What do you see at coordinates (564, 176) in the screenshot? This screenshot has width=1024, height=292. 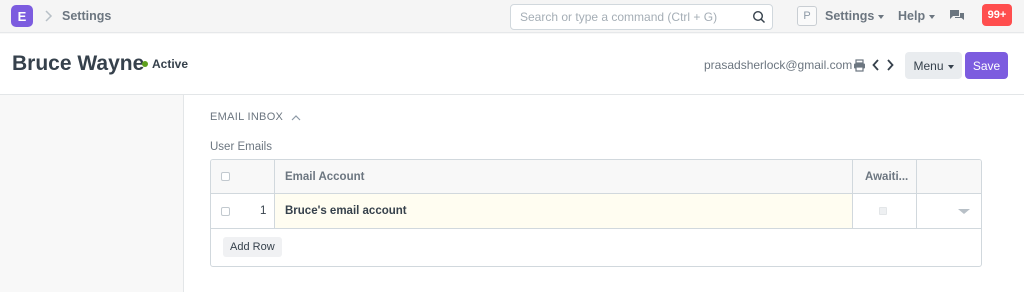 I see `column-header-email-account: Email Account` at bounding box center [564, 176].